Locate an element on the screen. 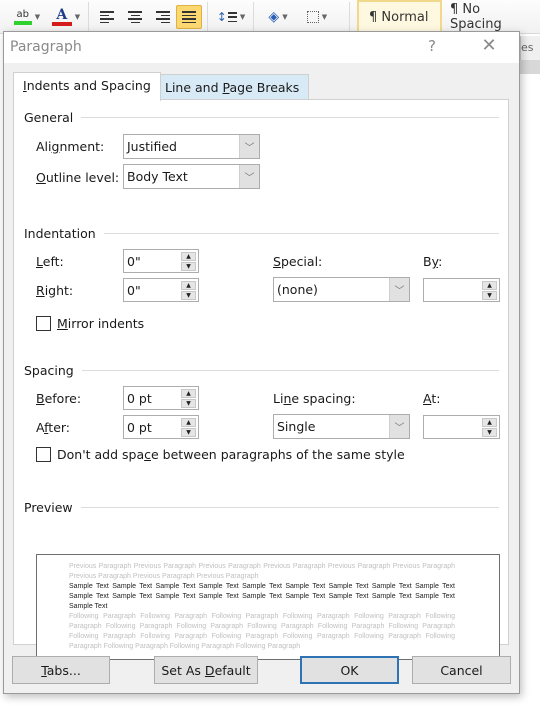 The height and width of the screenshot is (706, 540). style-no-spacing: ¶ No Spacing is located at coordinates (490, 17).